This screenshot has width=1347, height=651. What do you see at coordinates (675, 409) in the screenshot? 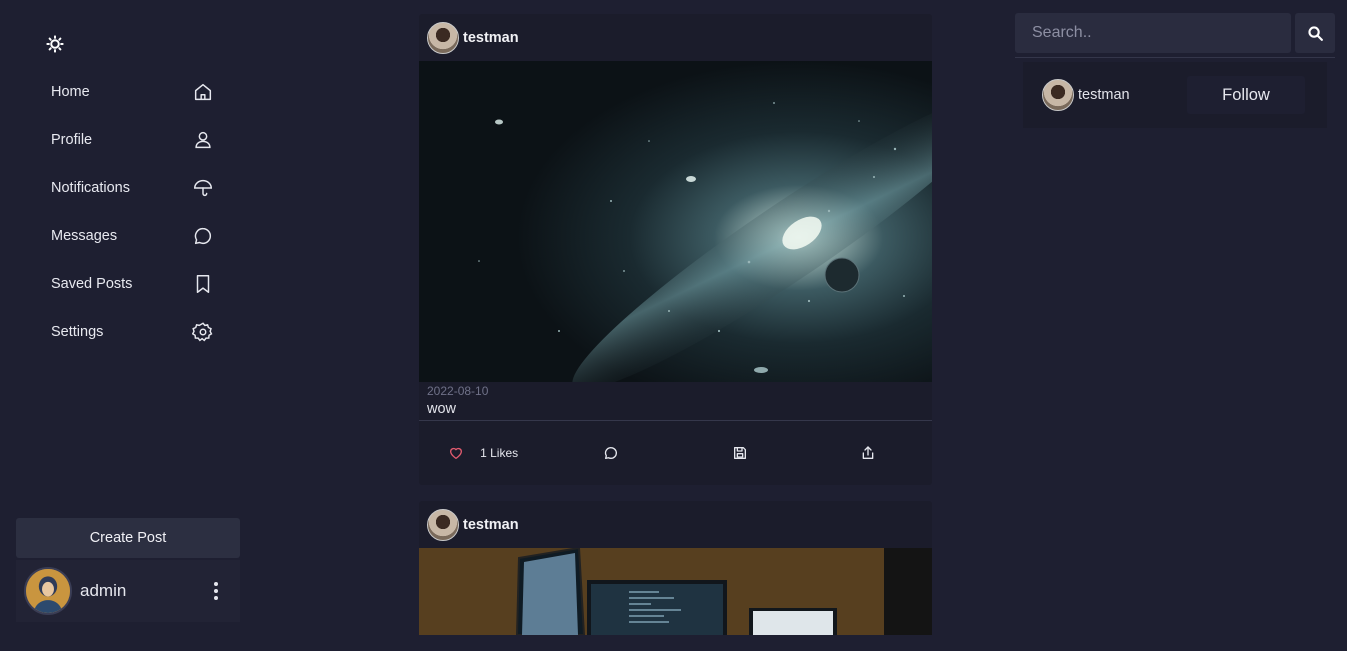
I see `post-caption: wow` at bounding box center [675, 409].